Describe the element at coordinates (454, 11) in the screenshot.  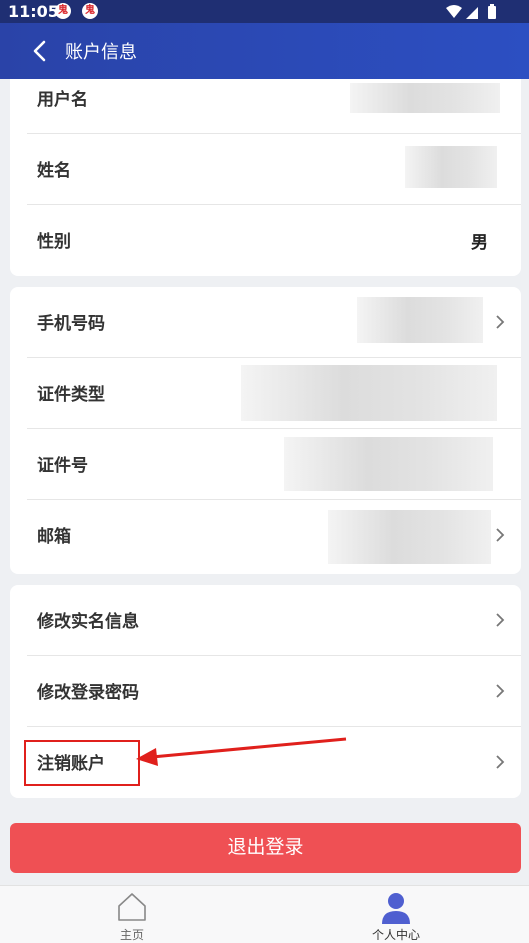
I see `wifi-icon` at that location.